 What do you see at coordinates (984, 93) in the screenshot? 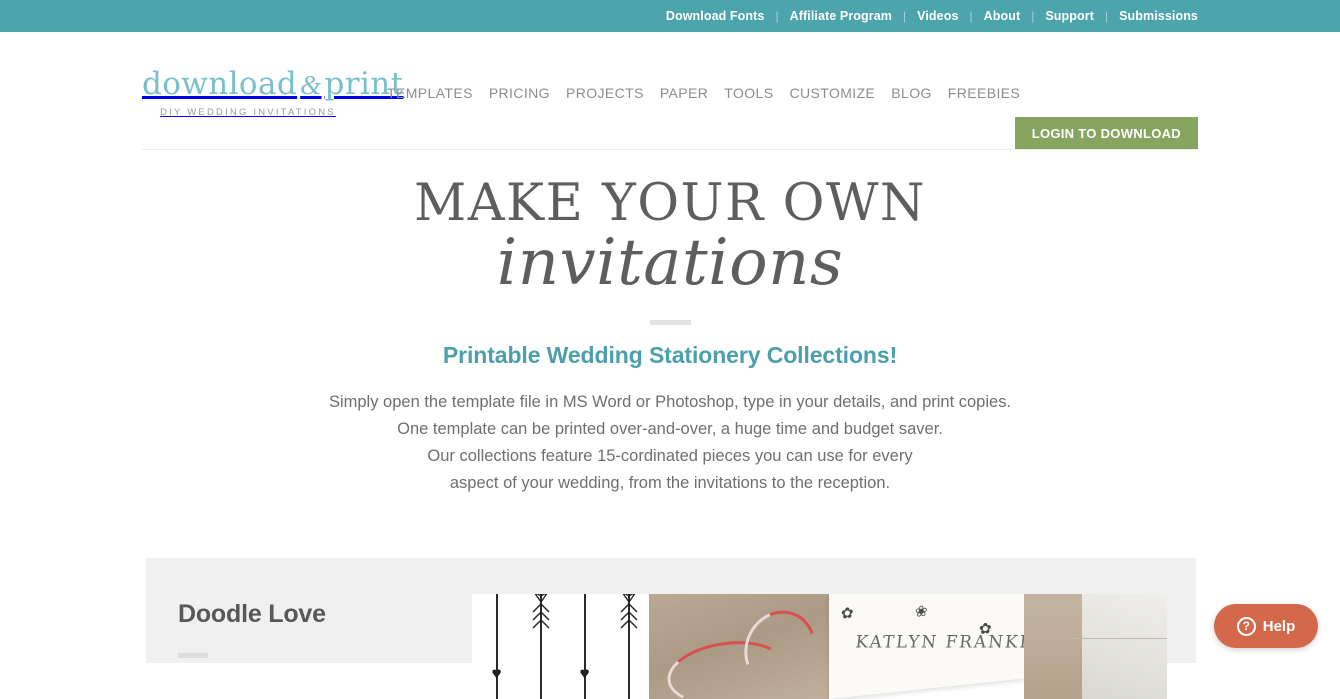
I see `nav-item-freebies: FREEBIES` at bounding box center [984, 93].